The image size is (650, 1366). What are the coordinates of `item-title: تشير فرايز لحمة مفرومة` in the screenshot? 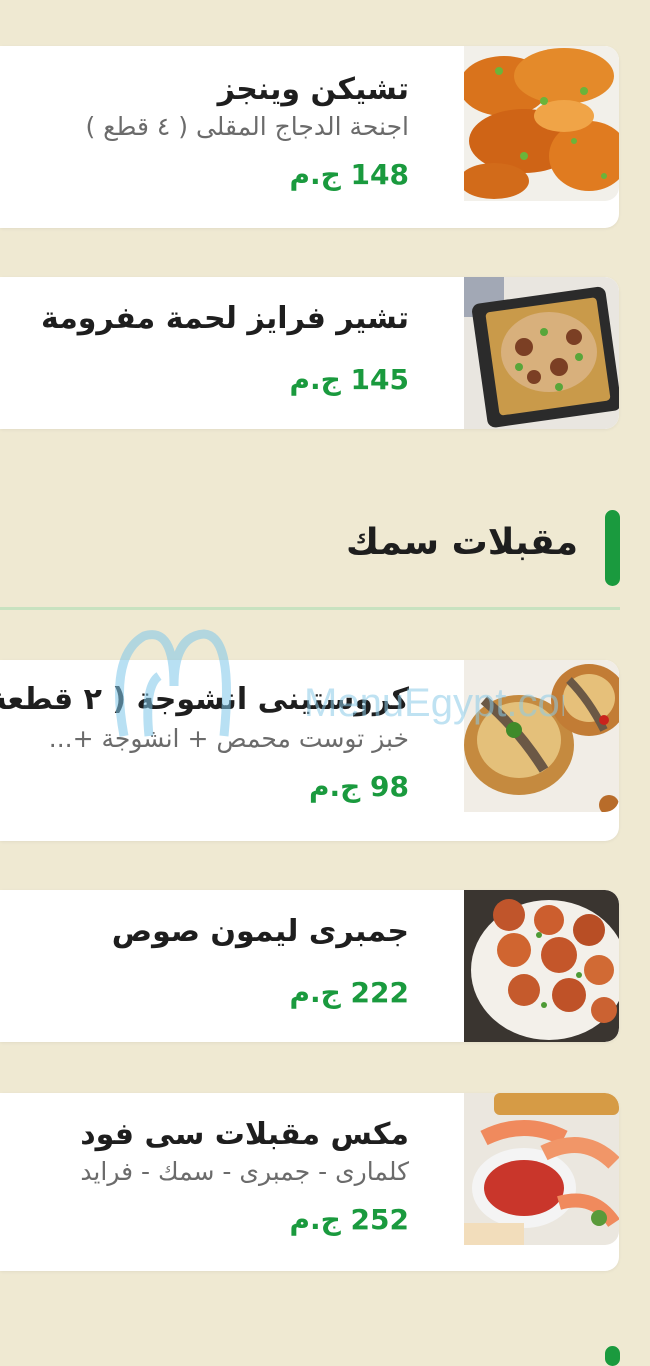 It's located at (225, 318).